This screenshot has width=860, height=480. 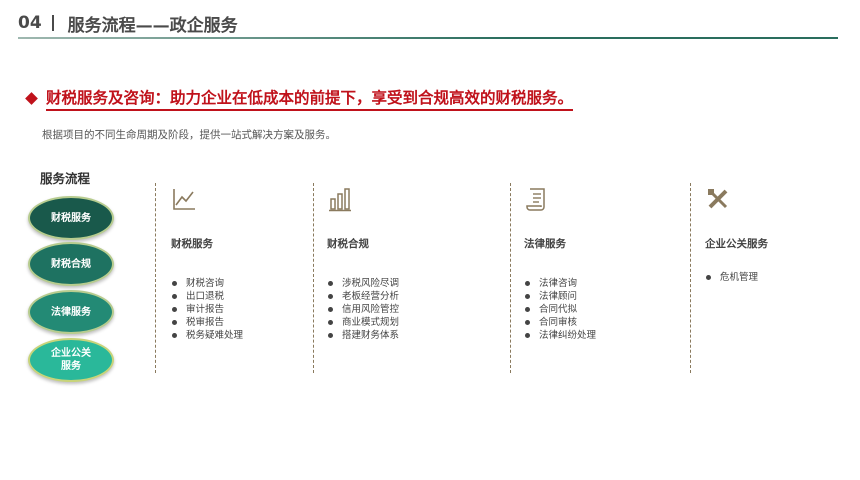 What do you see at coordinates (348, 244) in the screenshot?
I see `column-title: 财税合规` at bounding box center [348, 244].